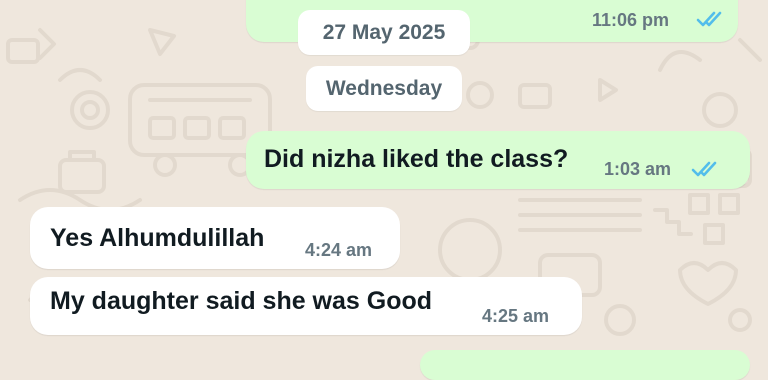  What do you see at coordinates (384, 88) in the screenshot?
I see `day-separator: Wednesday` at bounding box center [384, 88].